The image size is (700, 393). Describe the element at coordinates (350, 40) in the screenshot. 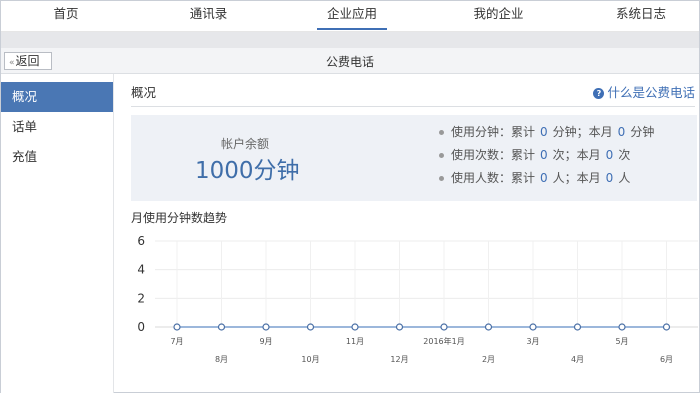

I see `separator-bar` at that location.